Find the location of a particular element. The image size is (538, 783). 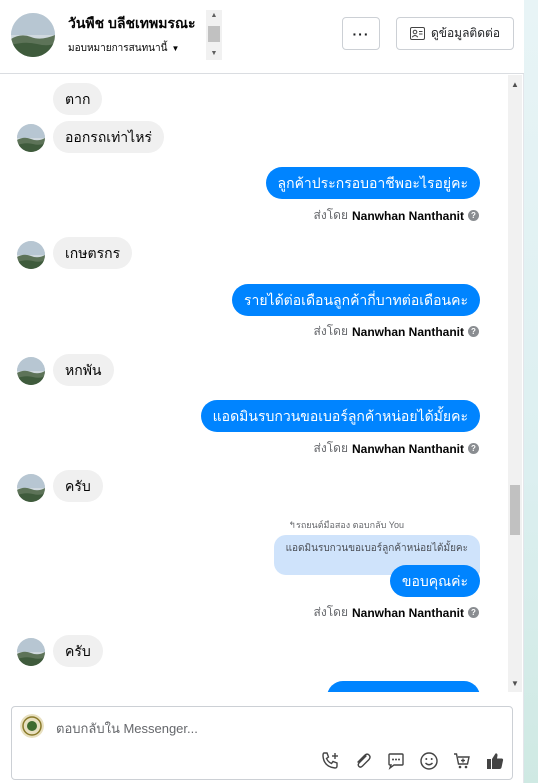

incoming-message: ออกรถเท่าไหร่ is located at coordinates (108, 137).